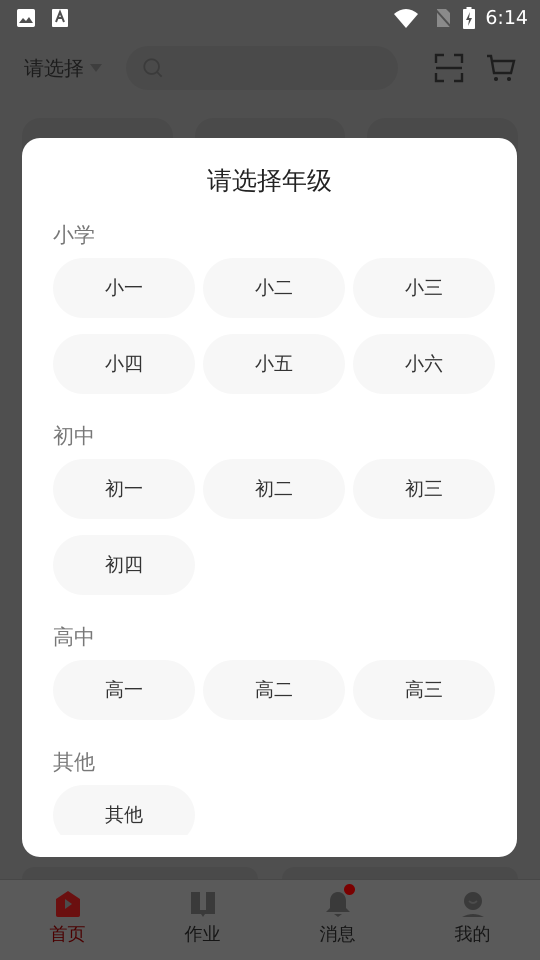 This screenshot has width=540, height=960. Describe the element at coordinates (424, 489) in the screenshot. I see `grade-option: 初三` at that location.